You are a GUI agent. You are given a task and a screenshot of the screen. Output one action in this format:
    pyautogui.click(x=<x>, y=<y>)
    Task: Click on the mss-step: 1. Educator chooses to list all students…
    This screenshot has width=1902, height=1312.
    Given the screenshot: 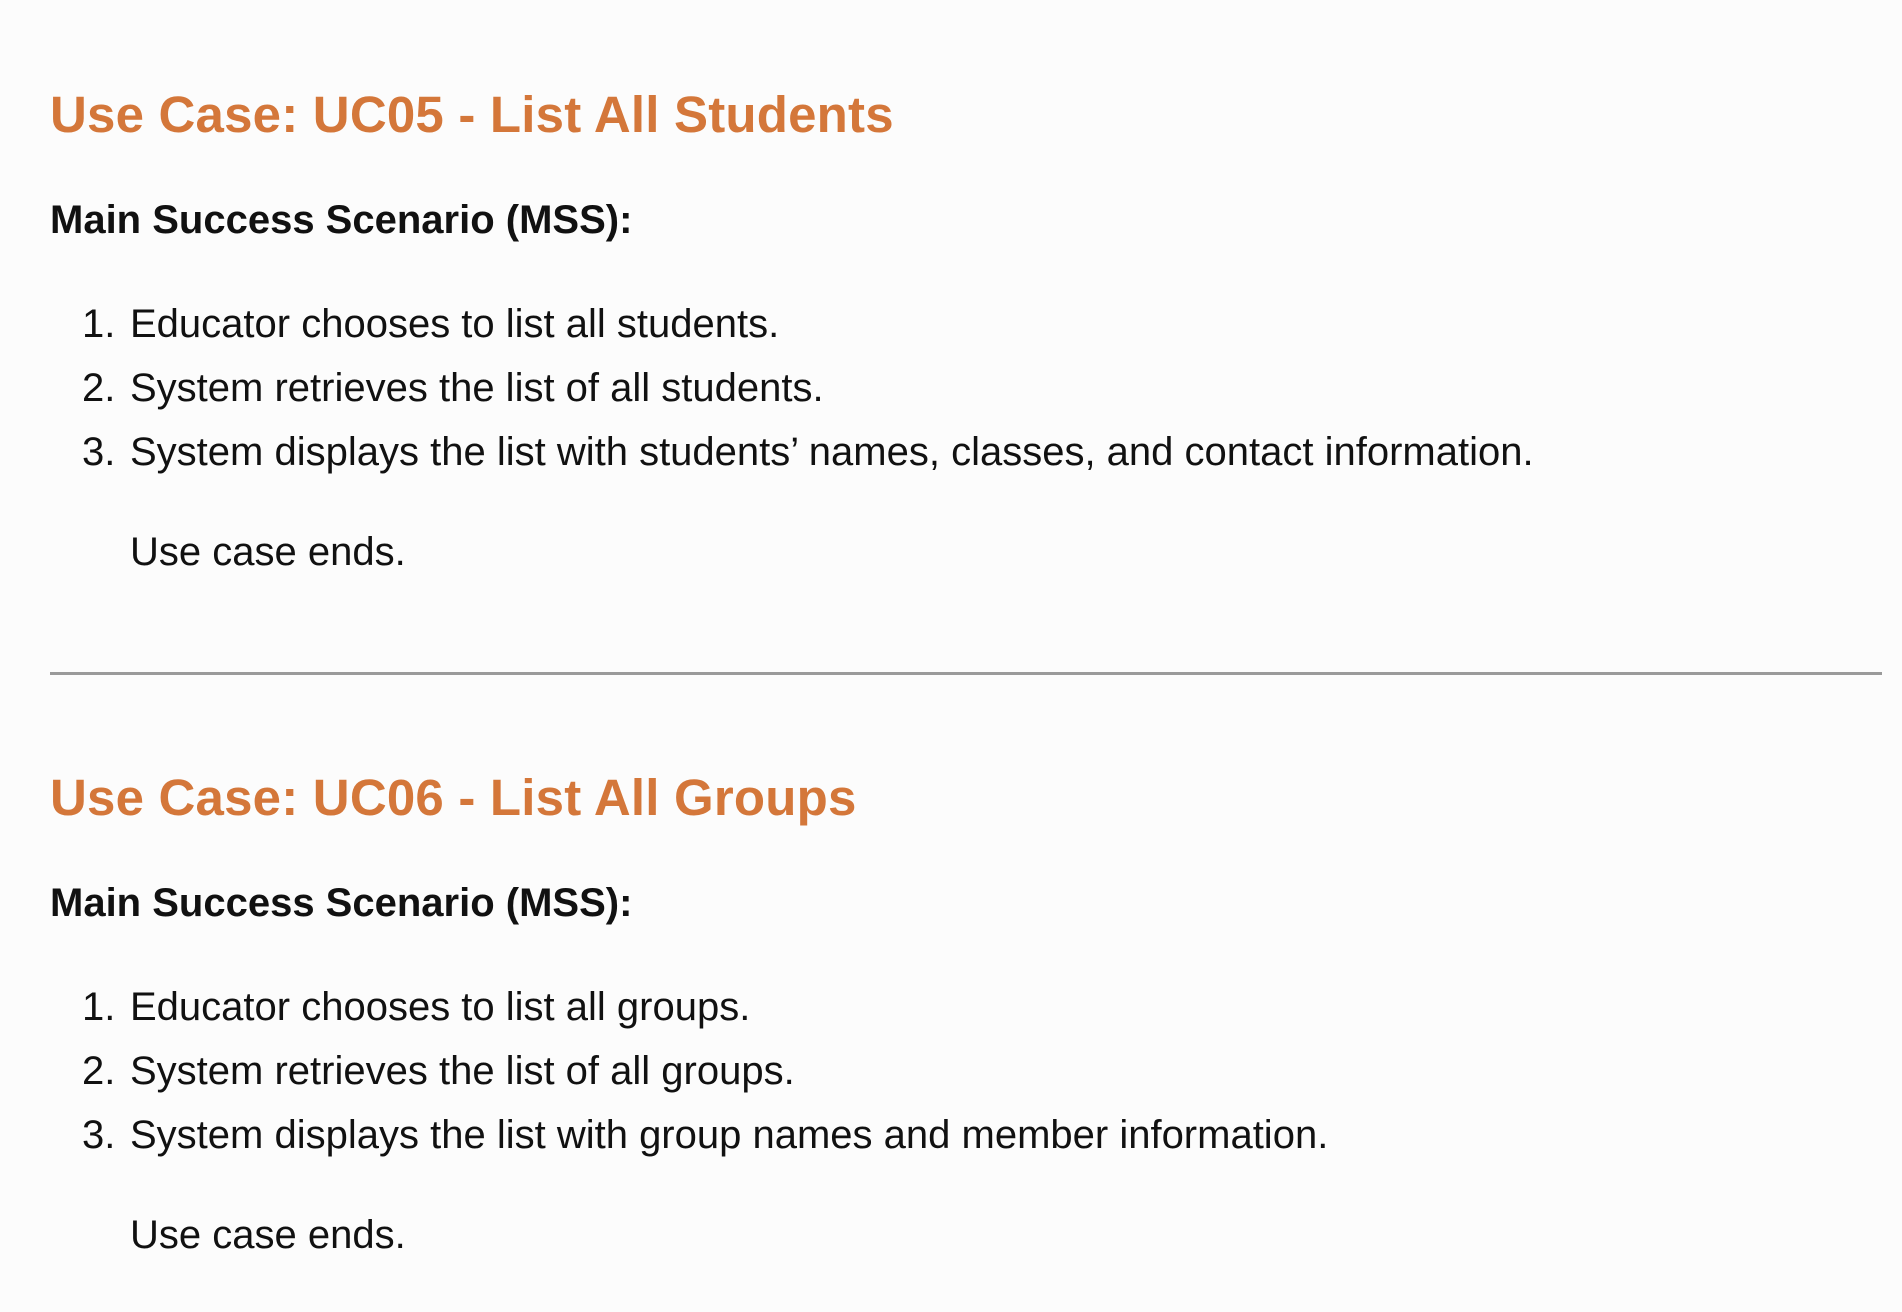 What is the action you would take?
    pyautogui.click(x=981, y=324)
    